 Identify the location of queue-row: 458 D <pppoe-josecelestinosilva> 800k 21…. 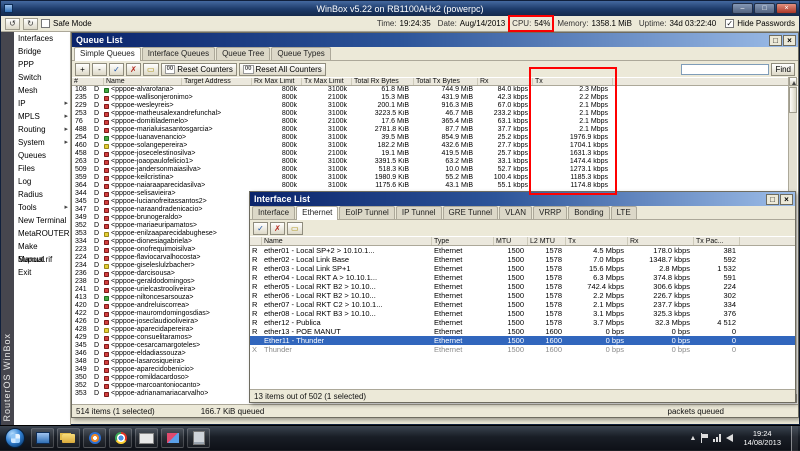
(435, 154).